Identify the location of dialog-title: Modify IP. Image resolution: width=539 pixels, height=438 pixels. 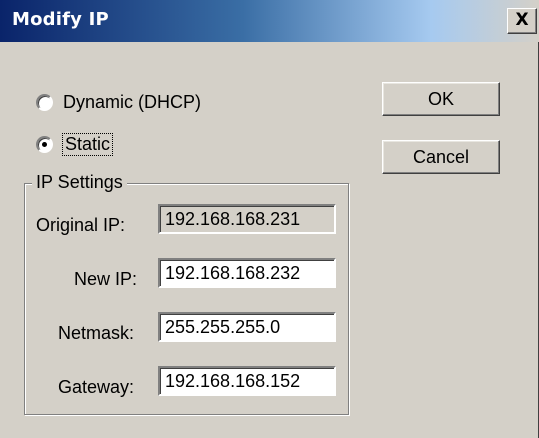
(60, 19).